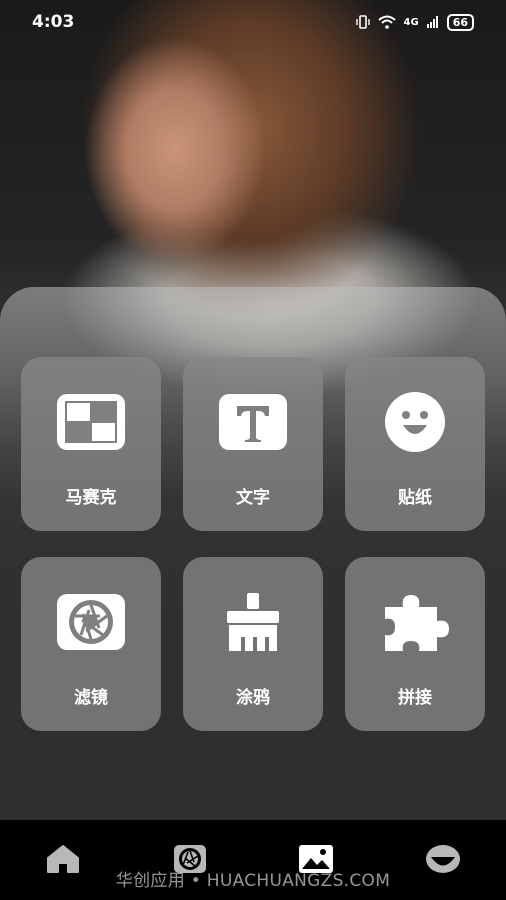  I want to click on tool-collage-button: 拼接, so click(415, 644).